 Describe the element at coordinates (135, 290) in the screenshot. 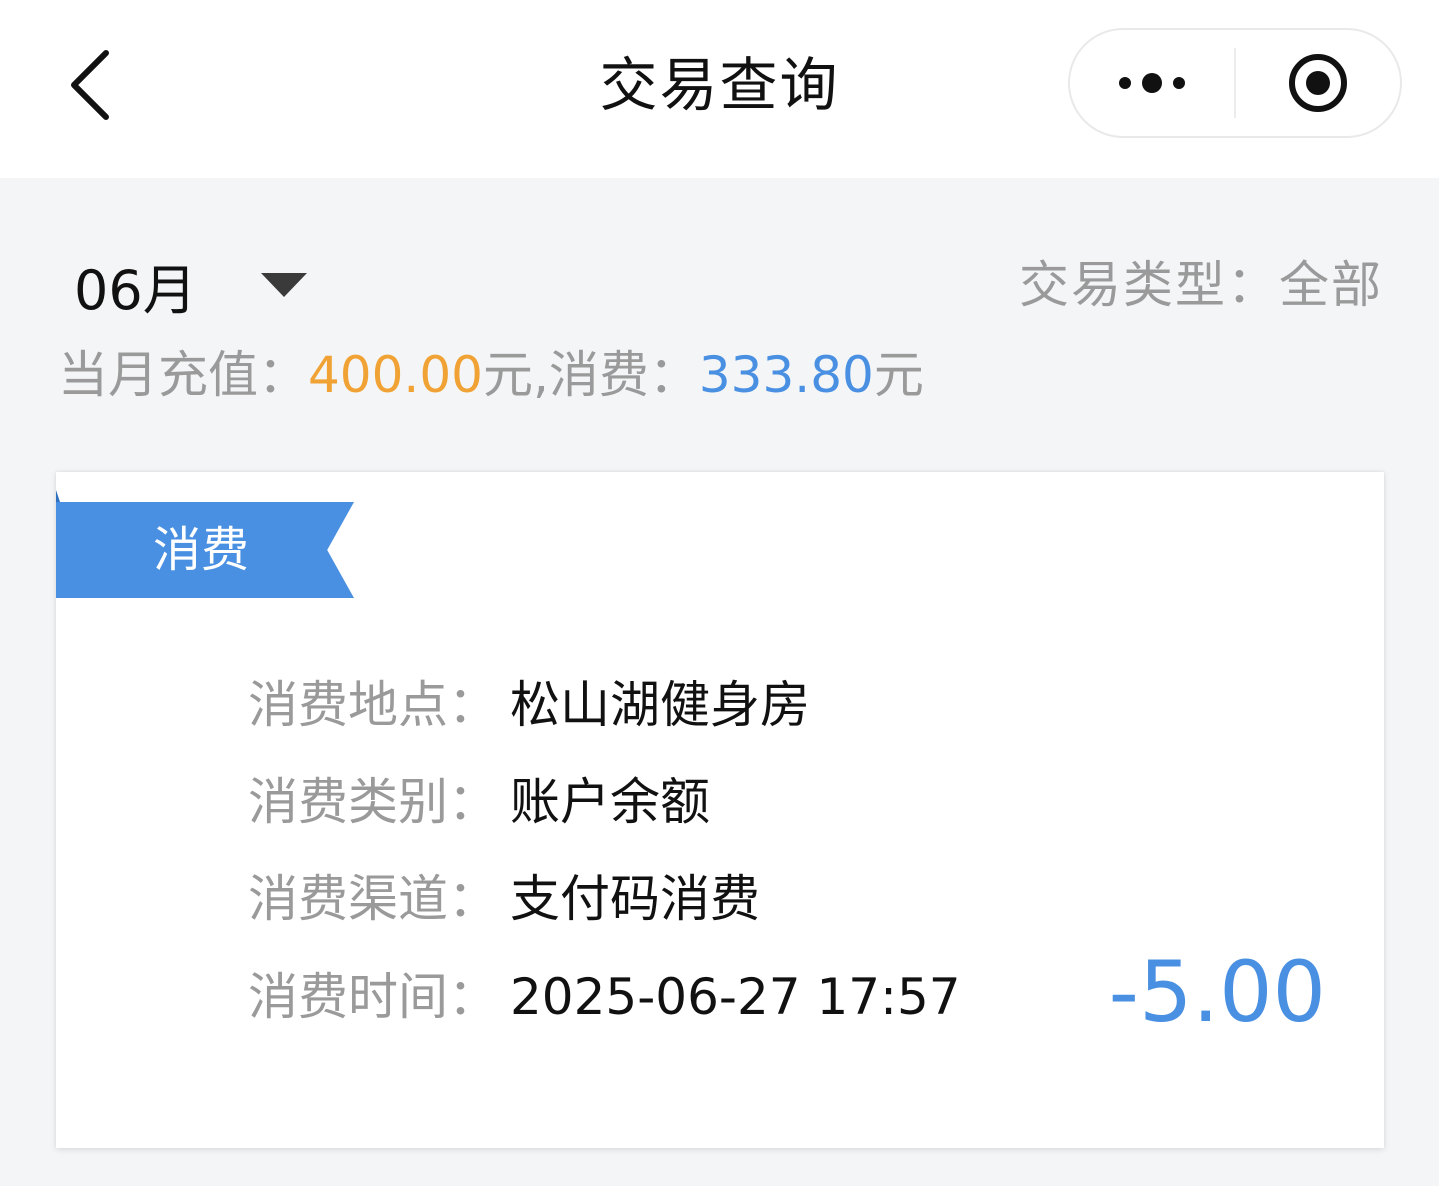

I see `month-label: 06月` at that location.